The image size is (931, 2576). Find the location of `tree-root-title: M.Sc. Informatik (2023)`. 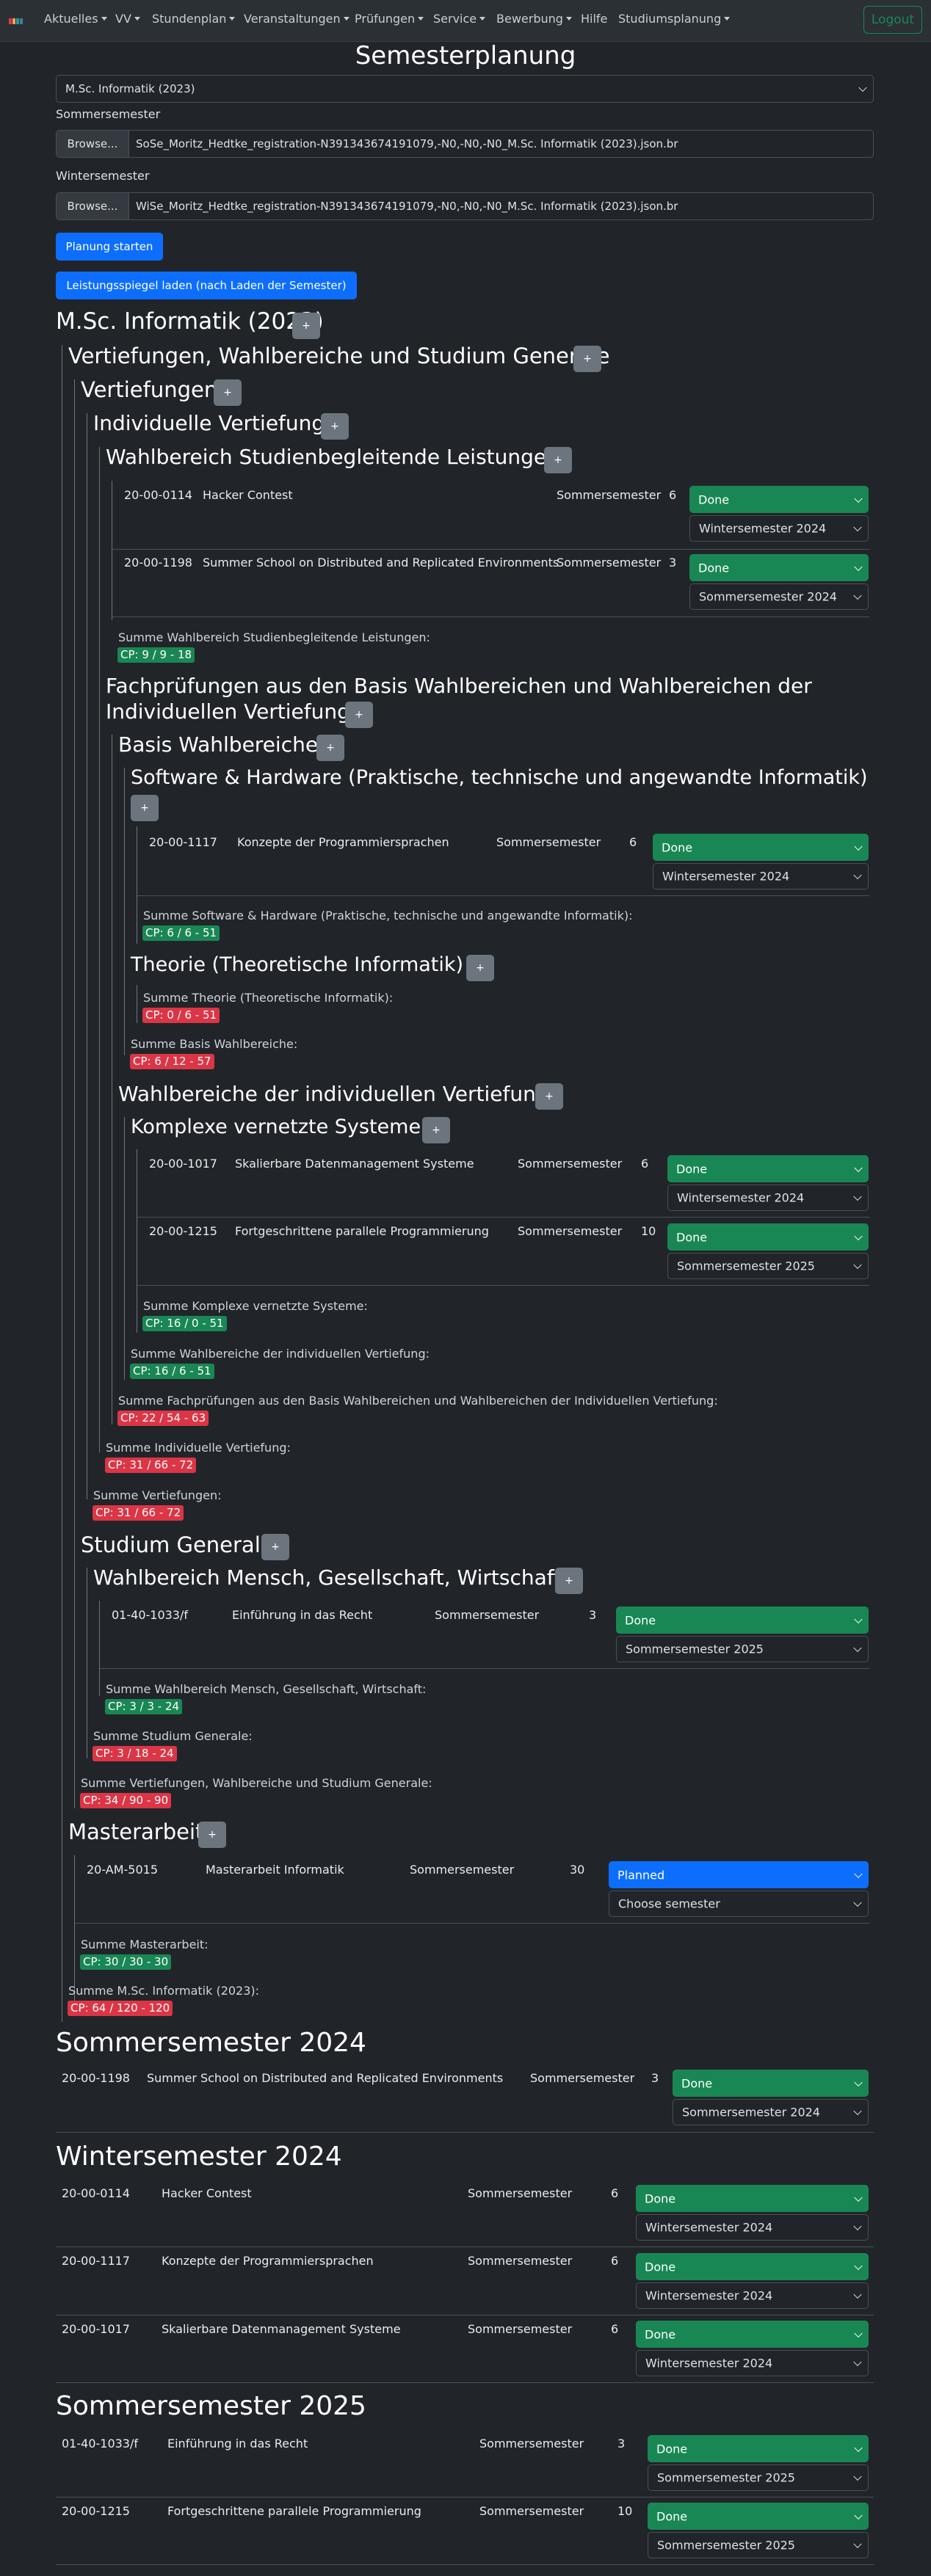

tree-root-title: M.Sc. Informatik (2023) is located at coordinates (190, 321).